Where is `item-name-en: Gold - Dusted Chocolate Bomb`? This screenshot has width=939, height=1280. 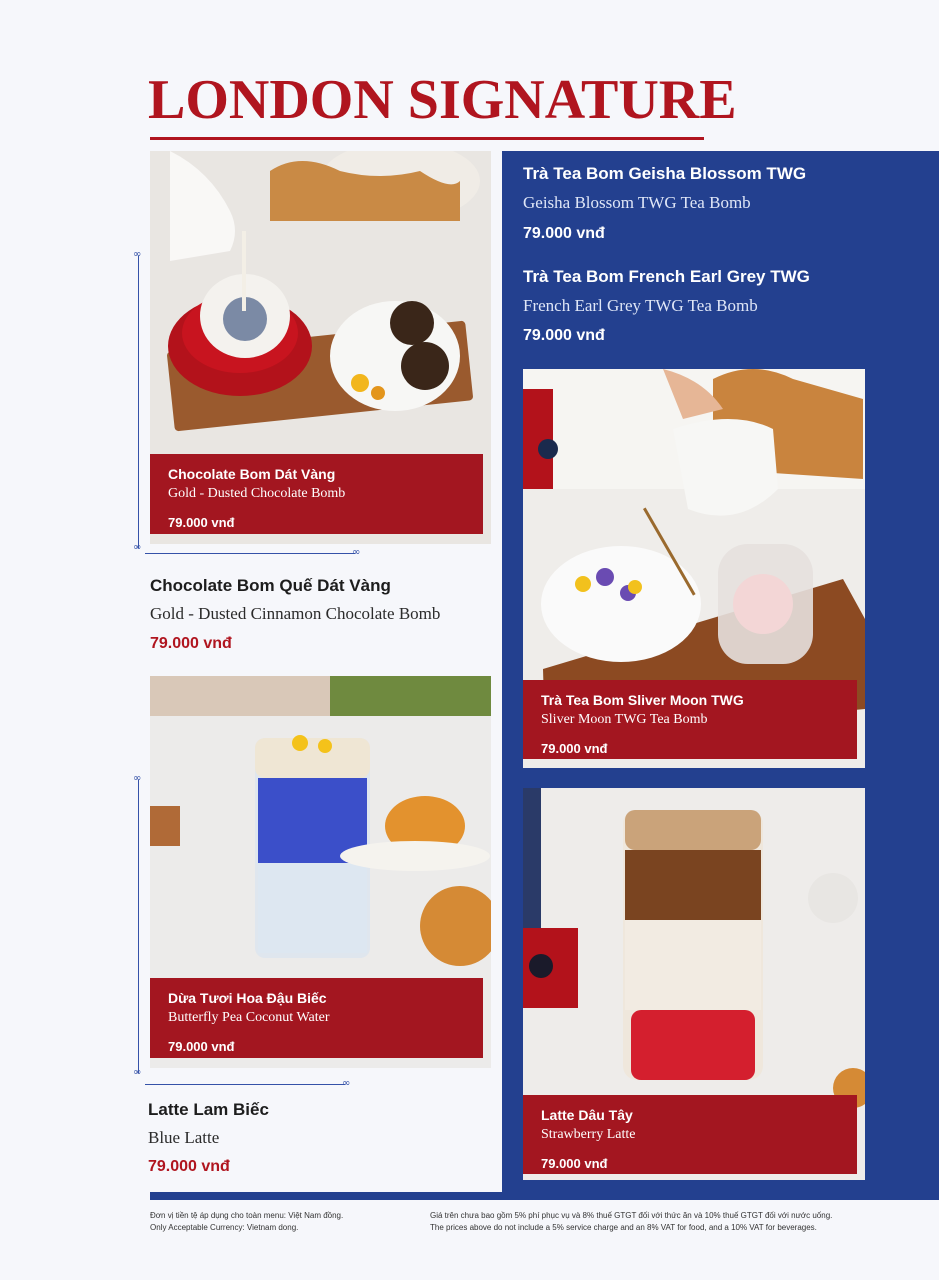 item-name-en: Gold - Dusted Chocolate Bomb is located at coordinates (257, 493).